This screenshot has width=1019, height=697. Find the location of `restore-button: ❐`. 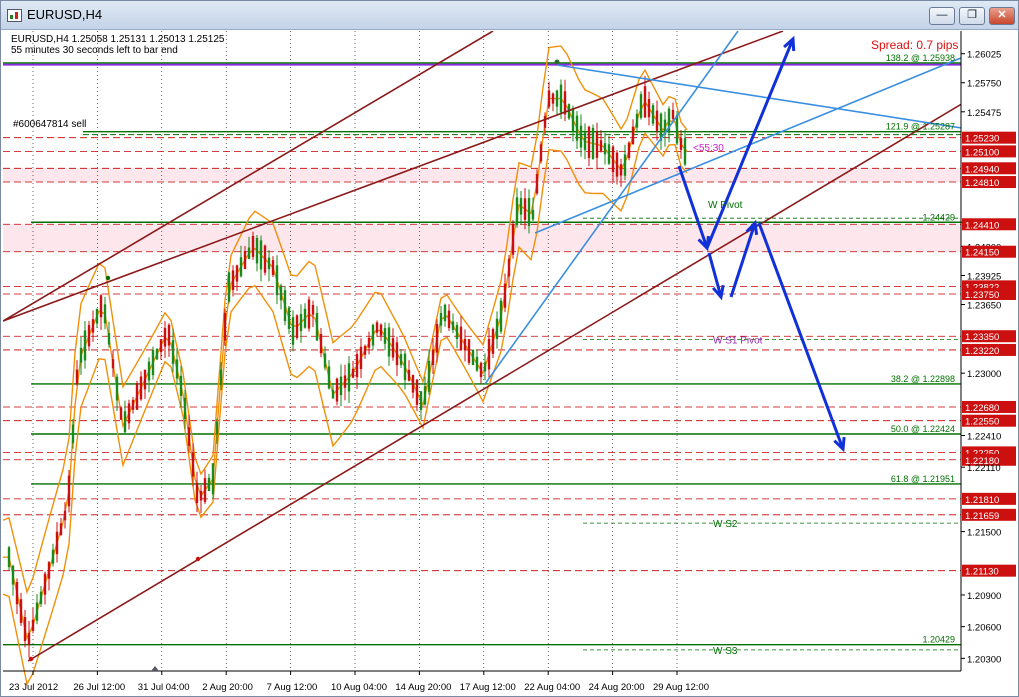

restore-button: ❐ is located at coordinates (972, 16).